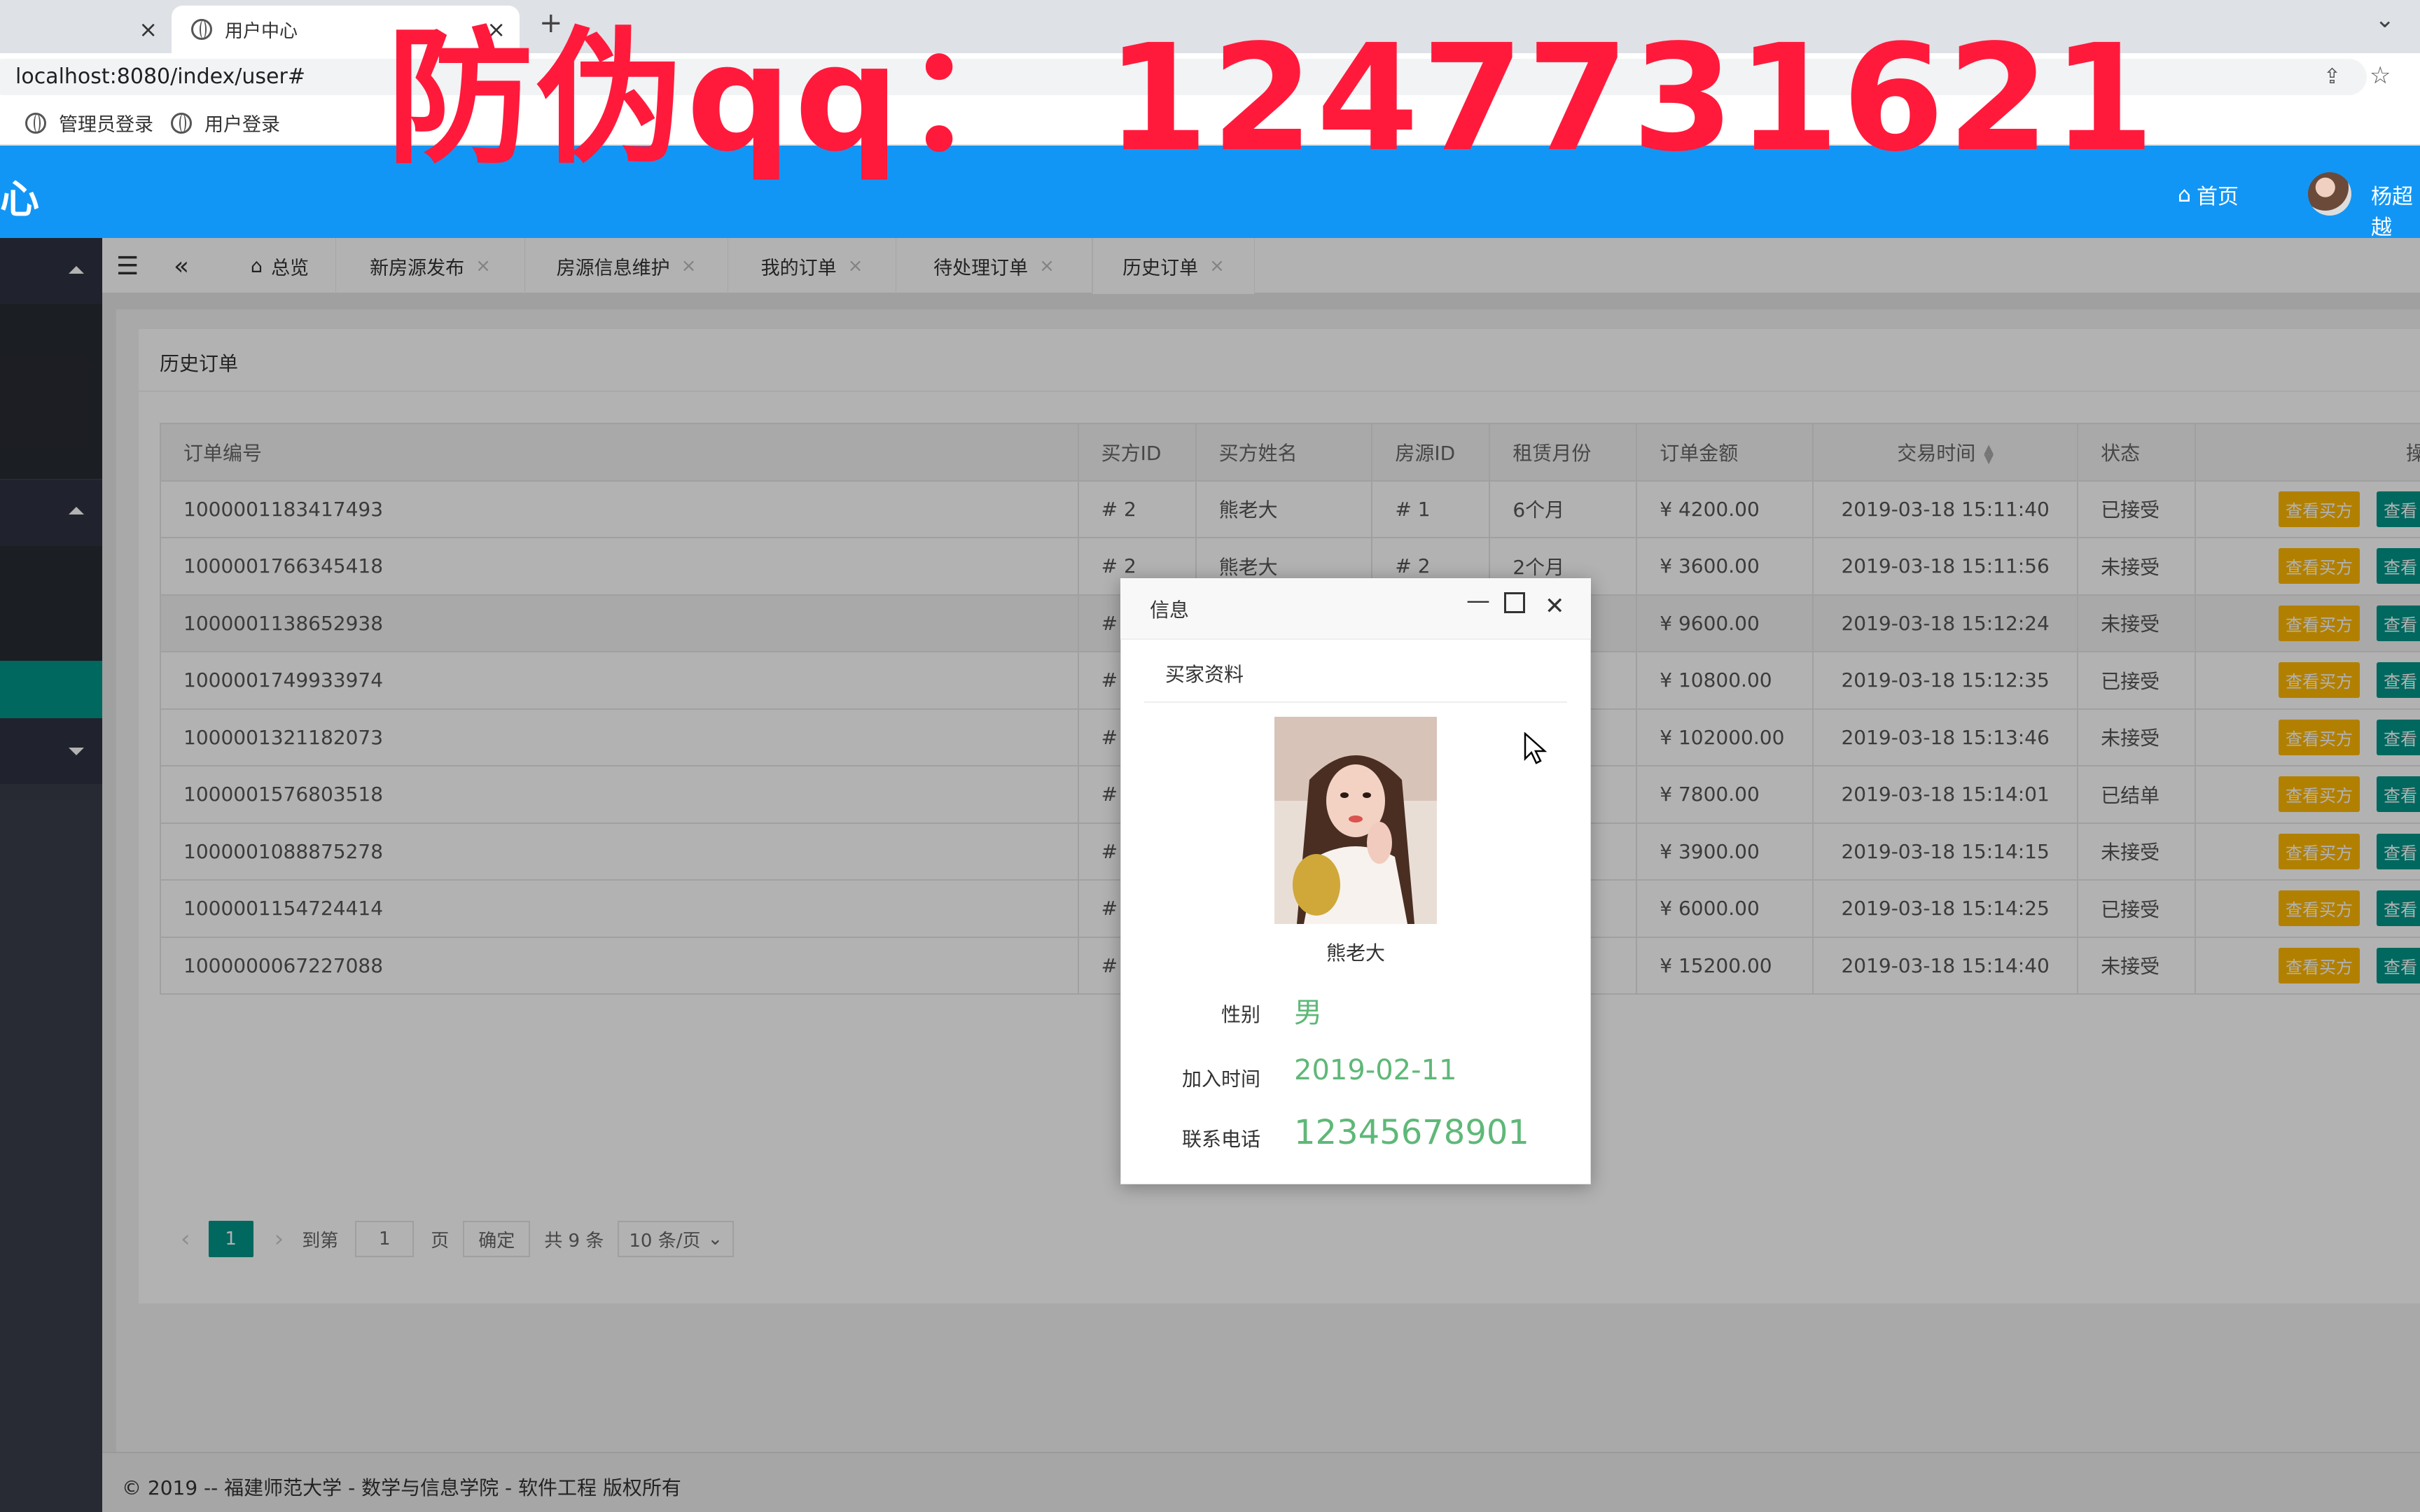 This screenshot has height=1512, width=2420. I want to click on join-date-label: 加入时间, so click(1220, 1079).